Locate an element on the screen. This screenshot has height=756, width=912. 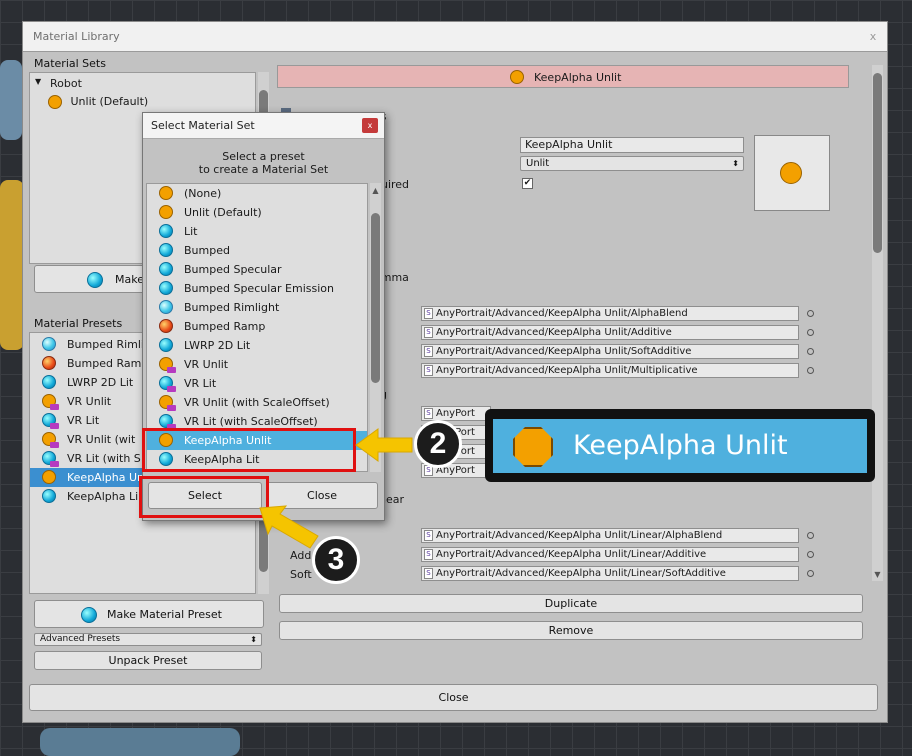
list-item: LWRP 2D Lit is located at coordinates (257, 345).